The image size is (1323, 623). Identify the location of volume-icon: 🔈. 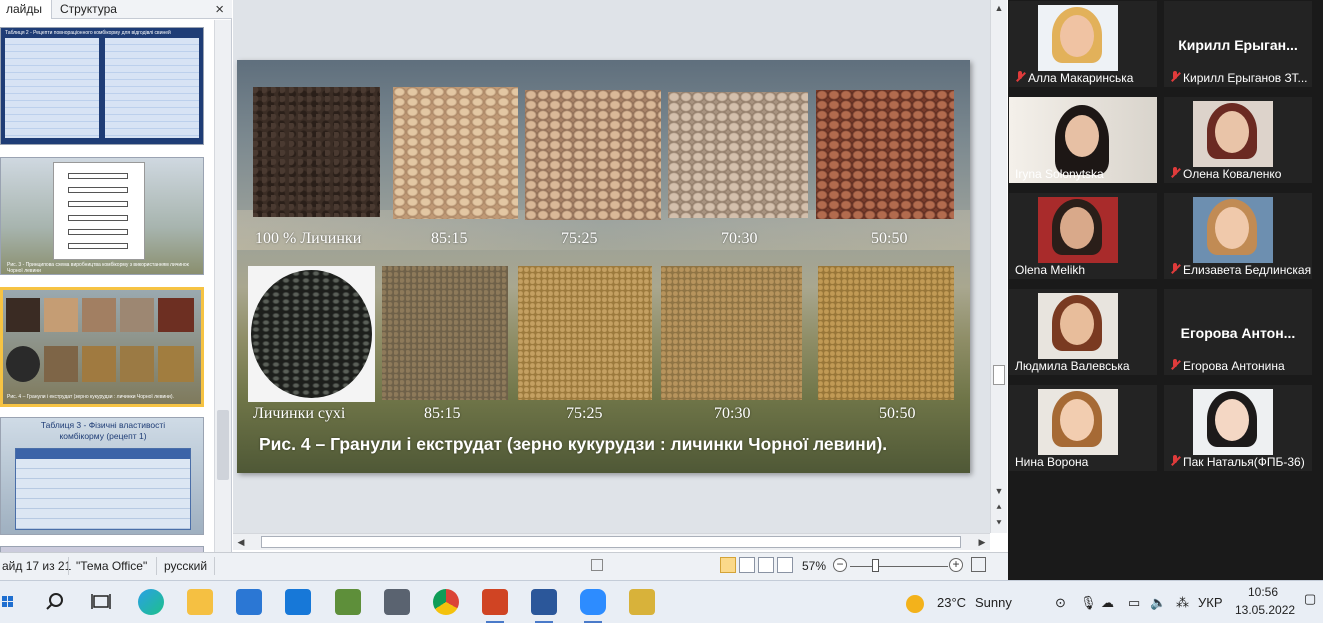
(1158, 603).